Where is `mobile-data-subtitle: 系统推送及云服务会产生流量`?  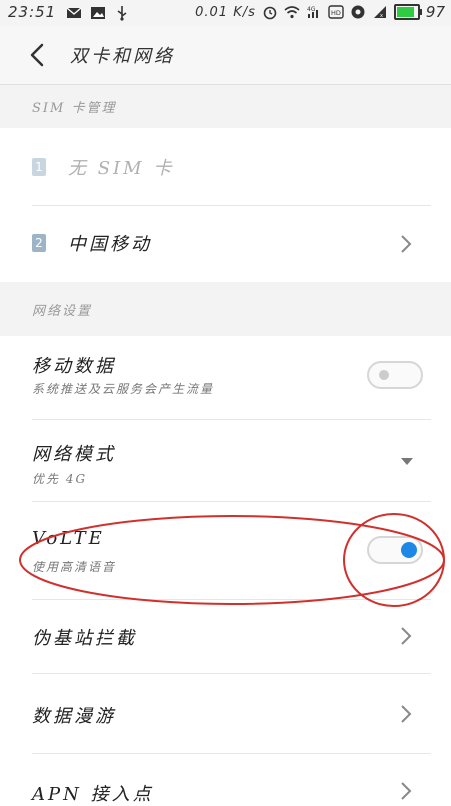 mobile-data-subtitle: 系统推送及云服务会产生流量 is located at coordinates (123, 389).